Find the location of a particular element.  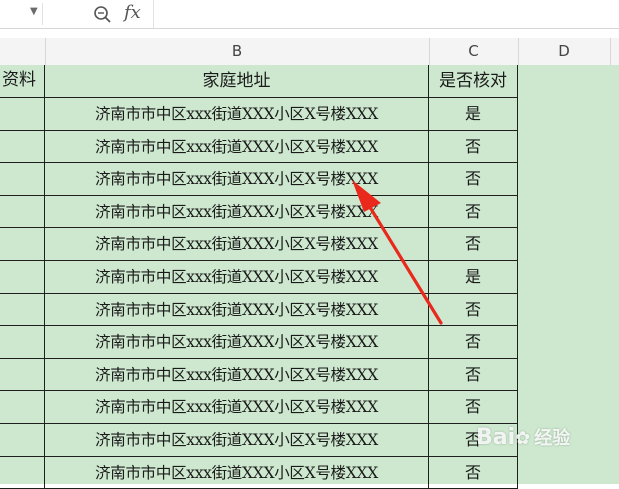

cell-verified-header: 是否核对 is located at coordinates (473, 81).